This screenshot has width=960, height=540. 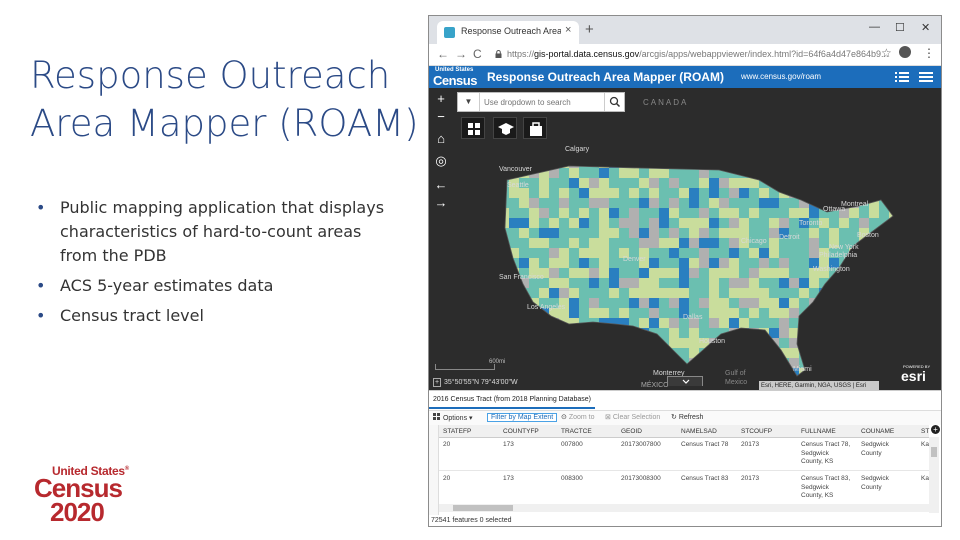 What do you see at coordinates (544, 102) in the screenshot?
I see `search-input` at bounding box center [544, 102].